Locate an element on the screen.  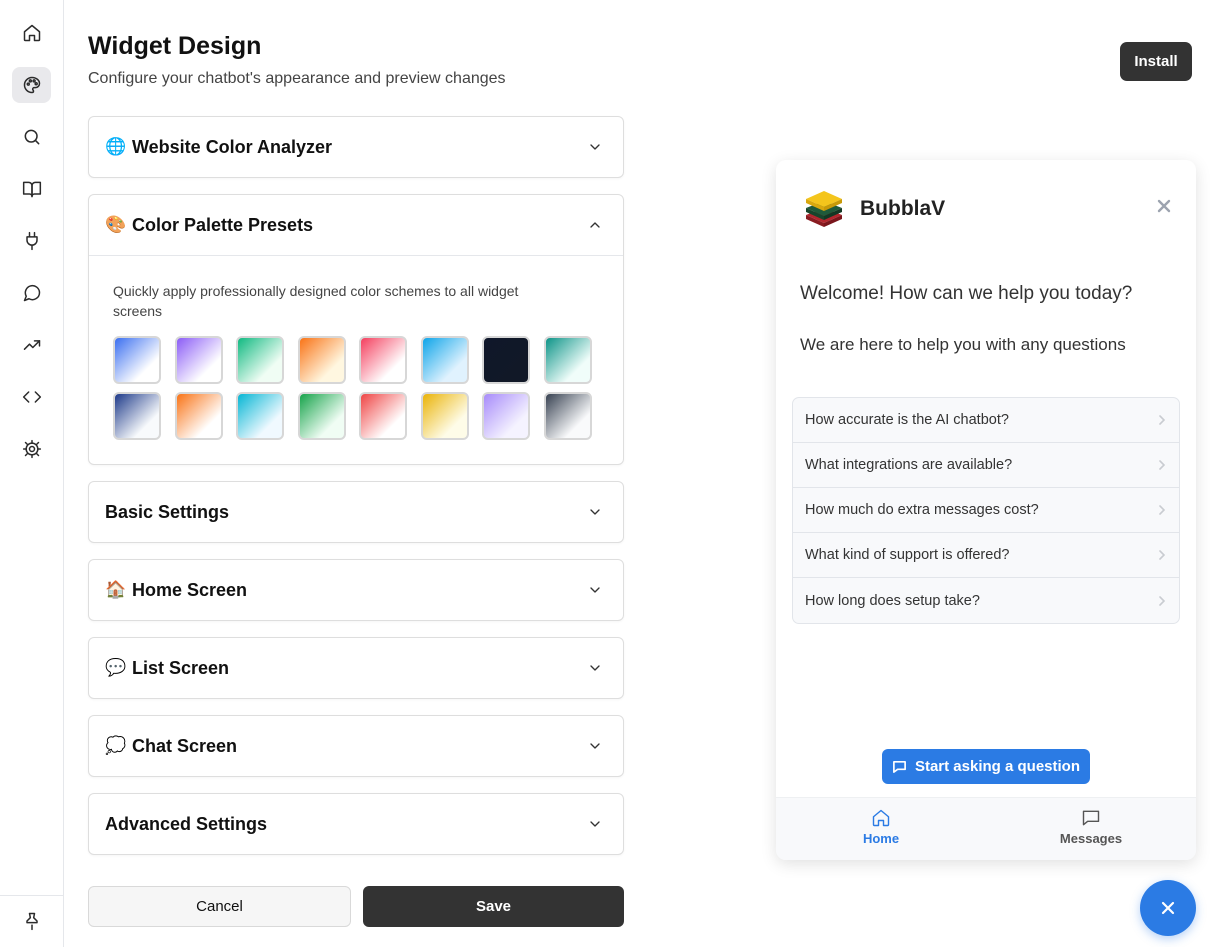
sidebar-item-conversations is located at coordinates (31, 293).